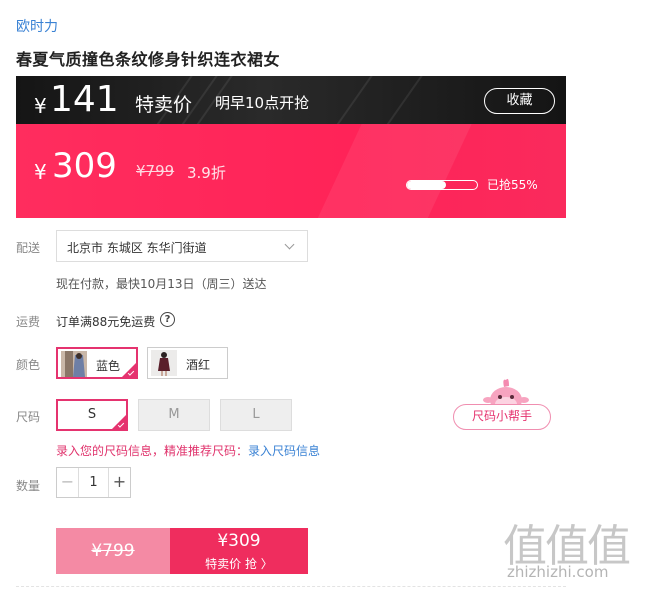 The width and height of the screenshot is (654, 592). I want to click on quantity-stepper: − +, so click(93, 482).